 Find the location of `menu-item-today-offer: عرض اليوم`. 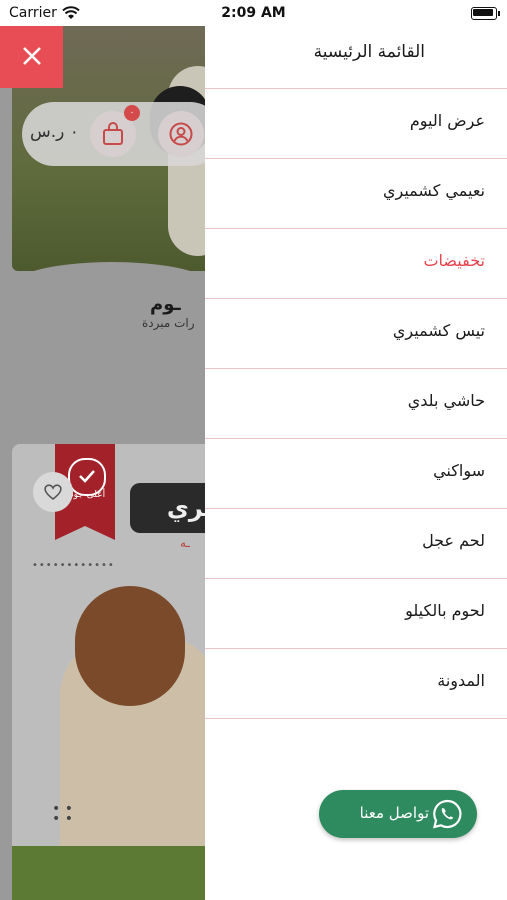

menu-item-today-offer: عرض اليوم is located at coordinates (356, 123).